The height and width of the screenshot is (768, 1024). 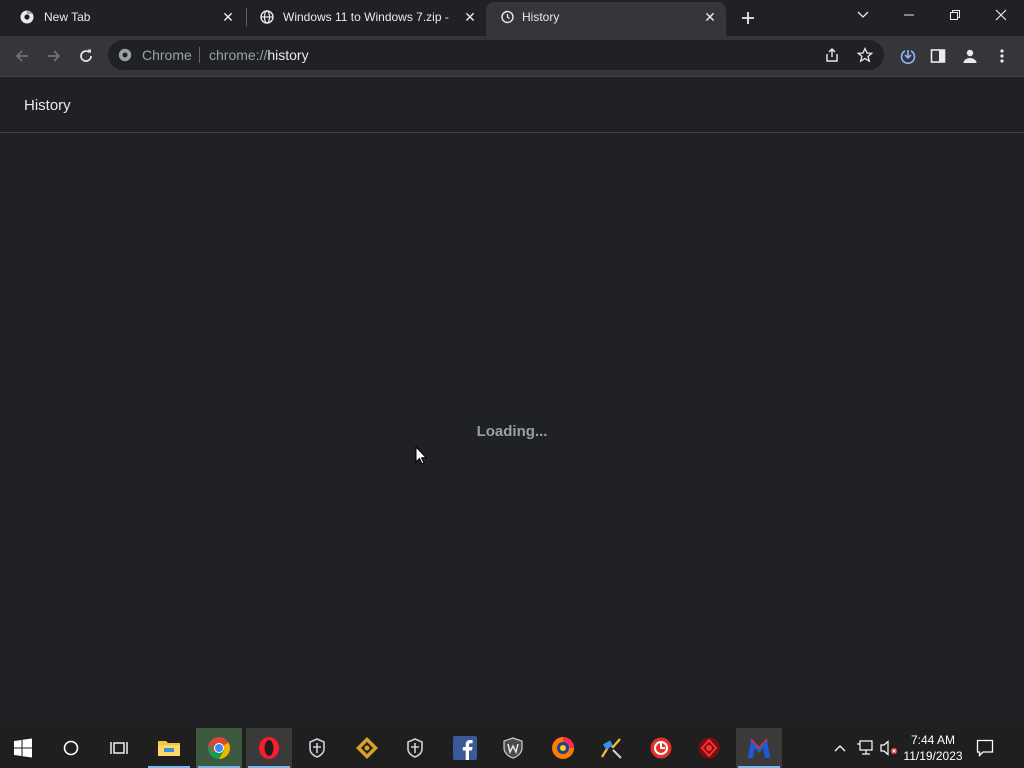 I want to click on tab-search-button, so click(x=863, y=15).